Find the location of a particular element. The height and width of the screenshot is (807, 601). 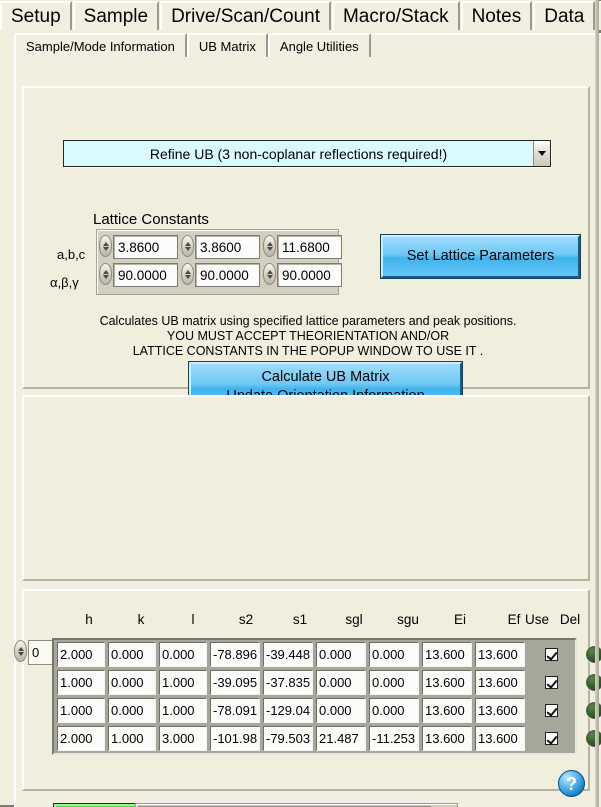

tab-macro-stack: Macro/Stack is located at coordinates (395, 15).